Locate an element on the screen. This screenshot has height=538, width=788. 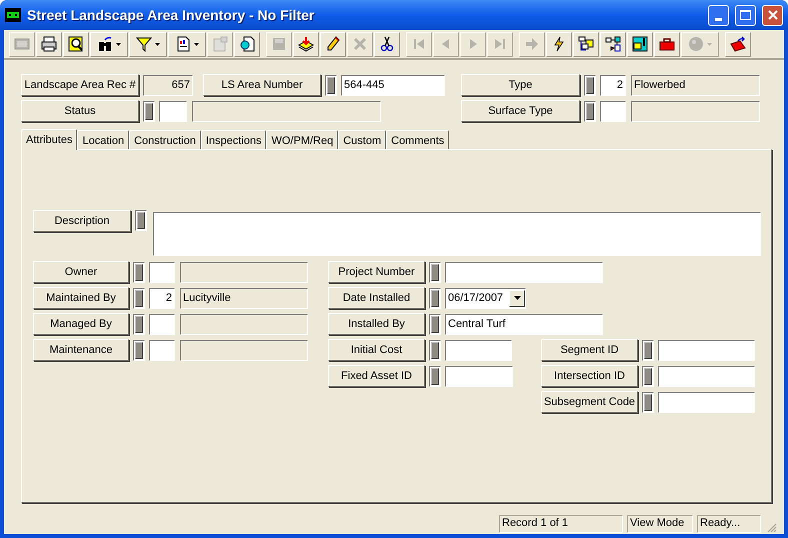
input-field: Central Turf is located at coordinates (524, 324).